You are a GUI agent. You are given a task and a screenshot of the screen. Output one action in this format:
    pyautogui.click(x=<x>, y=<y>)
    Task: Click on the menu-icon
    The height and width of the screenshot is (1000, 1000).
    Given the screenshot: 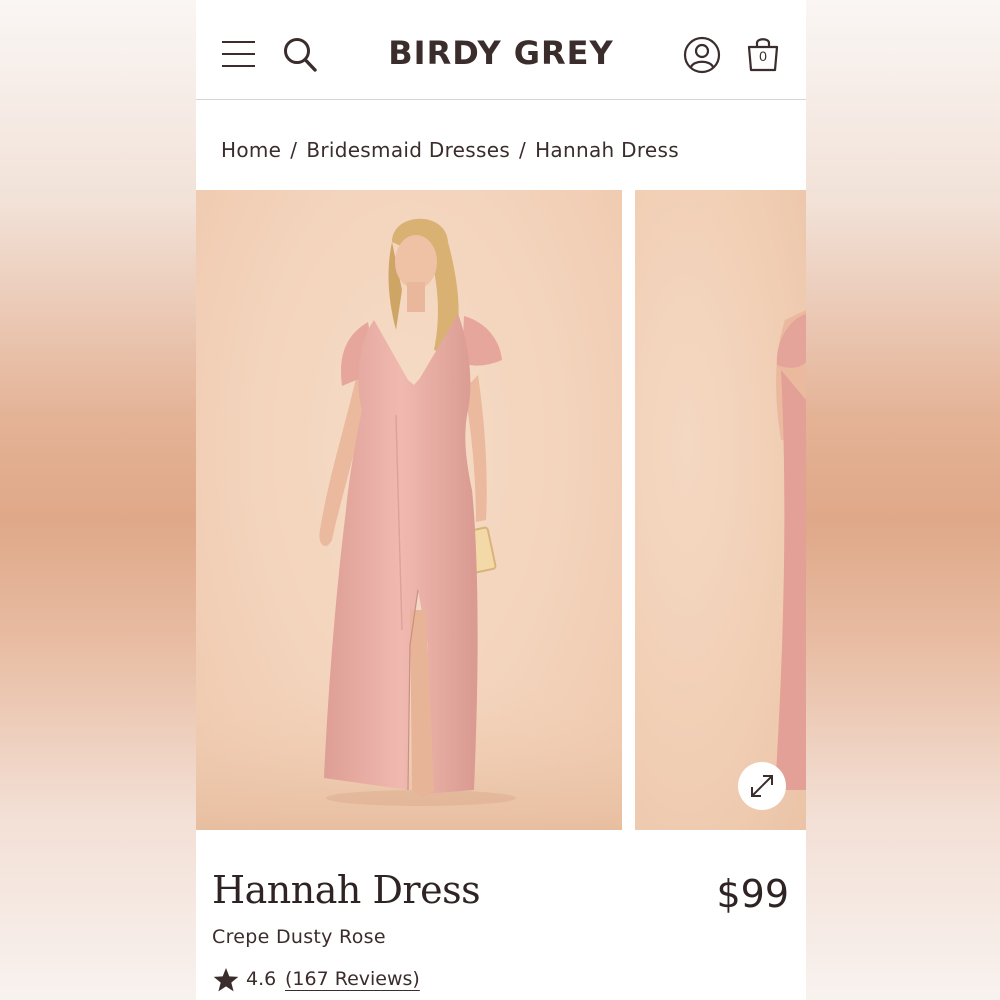 What is the action you would take?
    pyautogui.click(x=238, y=54)
    